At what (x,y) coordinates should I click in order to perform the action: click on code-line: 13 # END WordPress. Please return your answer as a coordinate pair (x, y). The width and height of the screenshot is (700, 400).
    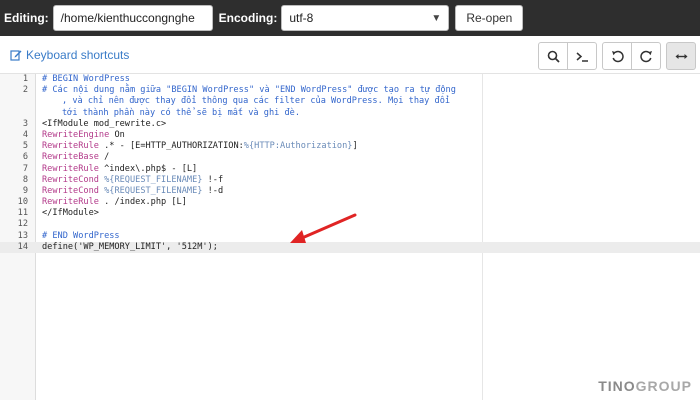
    Looking at the image, I should click on (350, 236).